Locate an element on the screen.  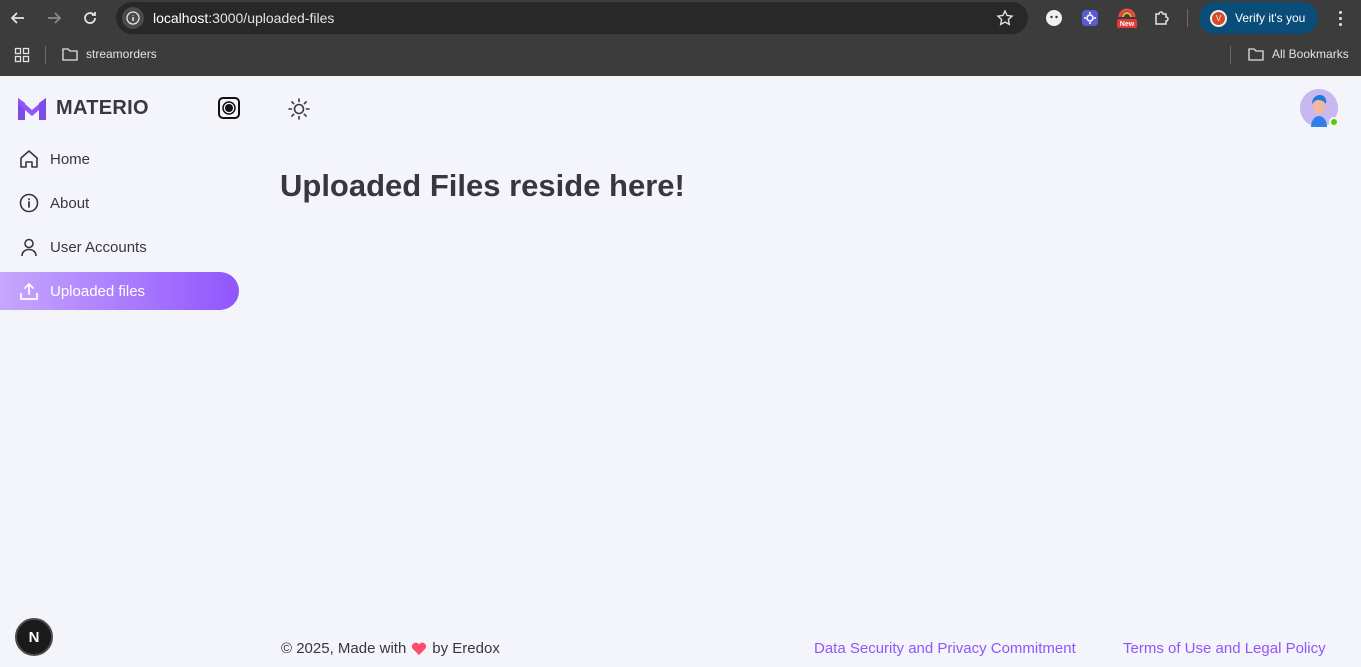
bookmark-star-icon is located at coordinates (1005, 20).